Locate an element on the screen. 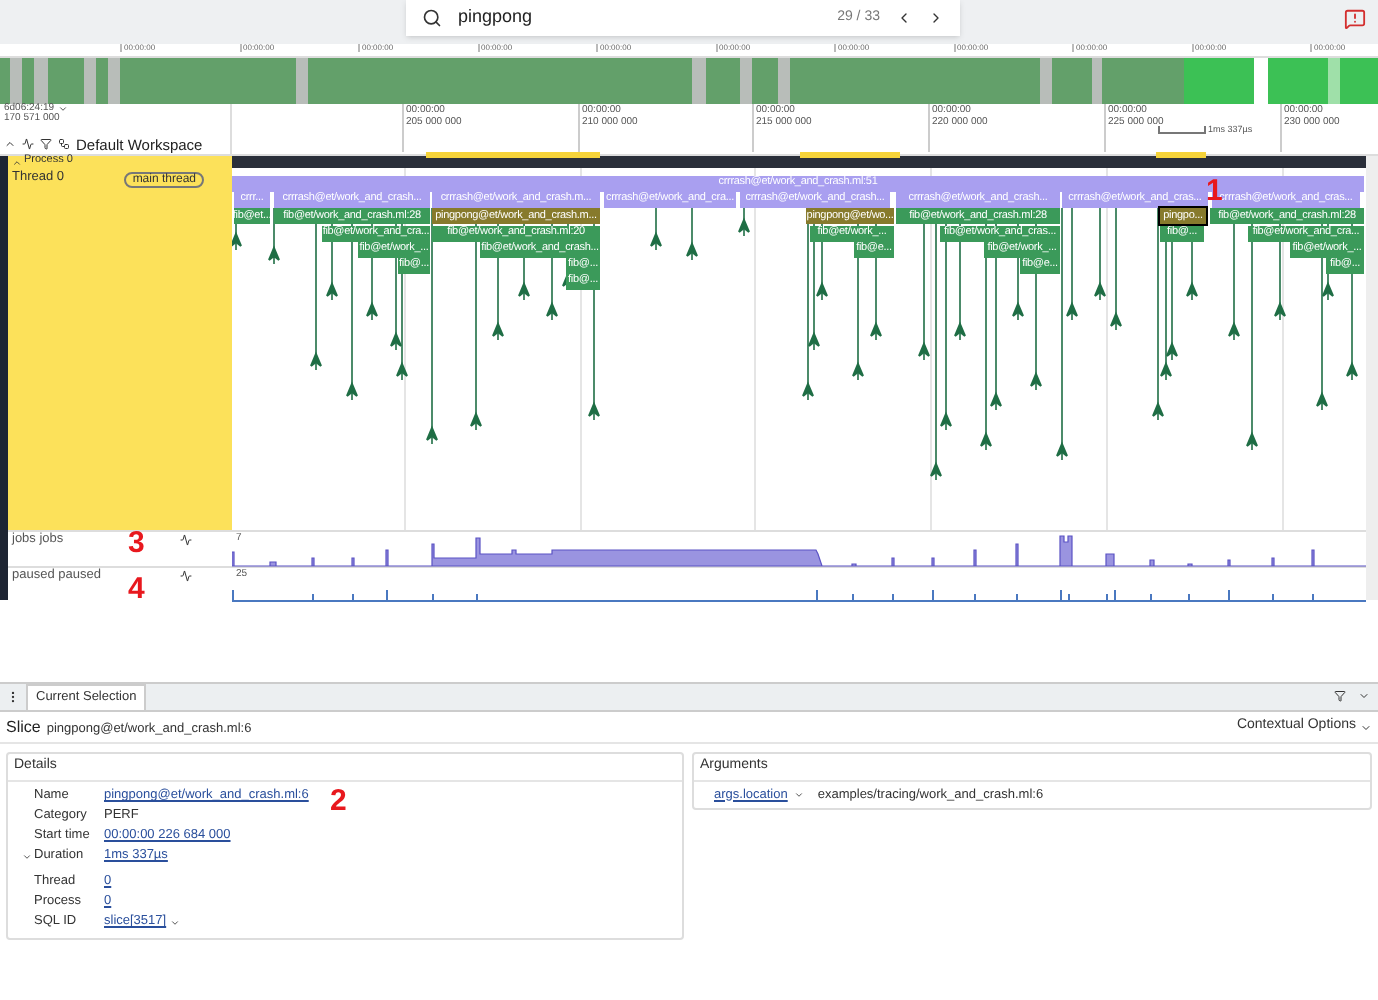  menu-icon is located at coordinates (13, 697).